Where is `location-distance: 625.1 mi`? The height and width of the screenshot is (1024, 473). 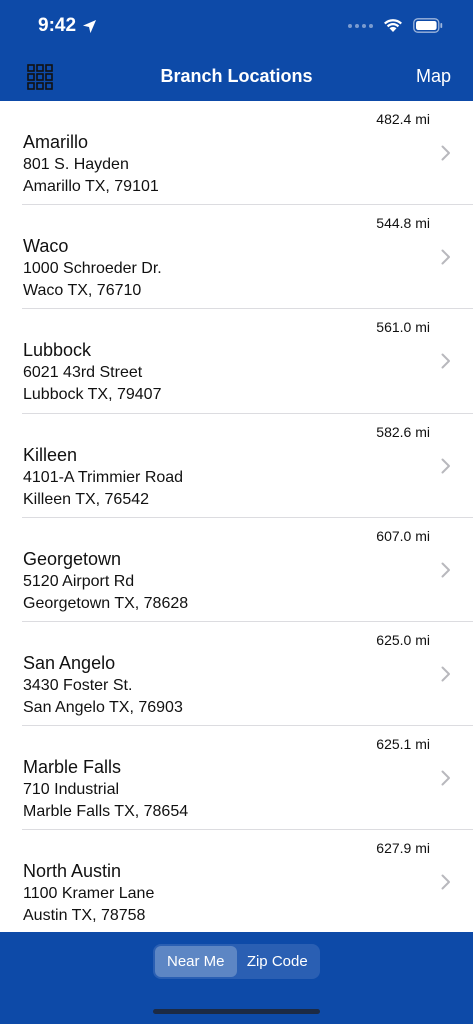 location-distance: 625.1 mi is located at coordinates (403, 744).